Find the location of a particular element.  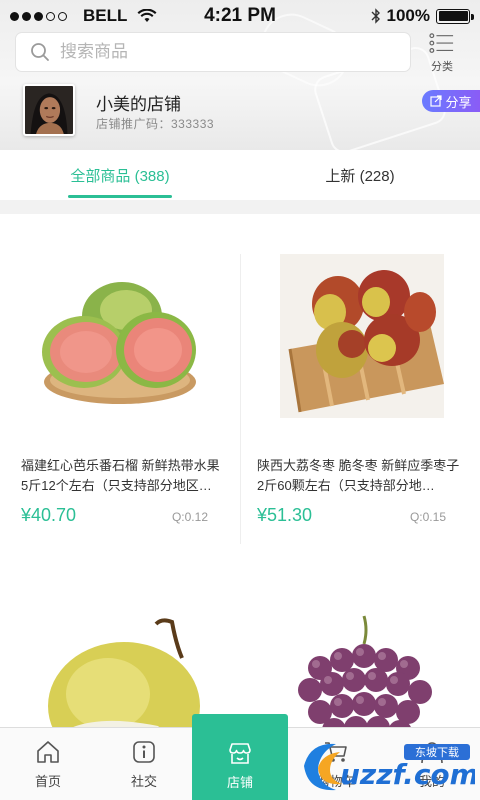

list-icon is located at coordinates (441, 43).